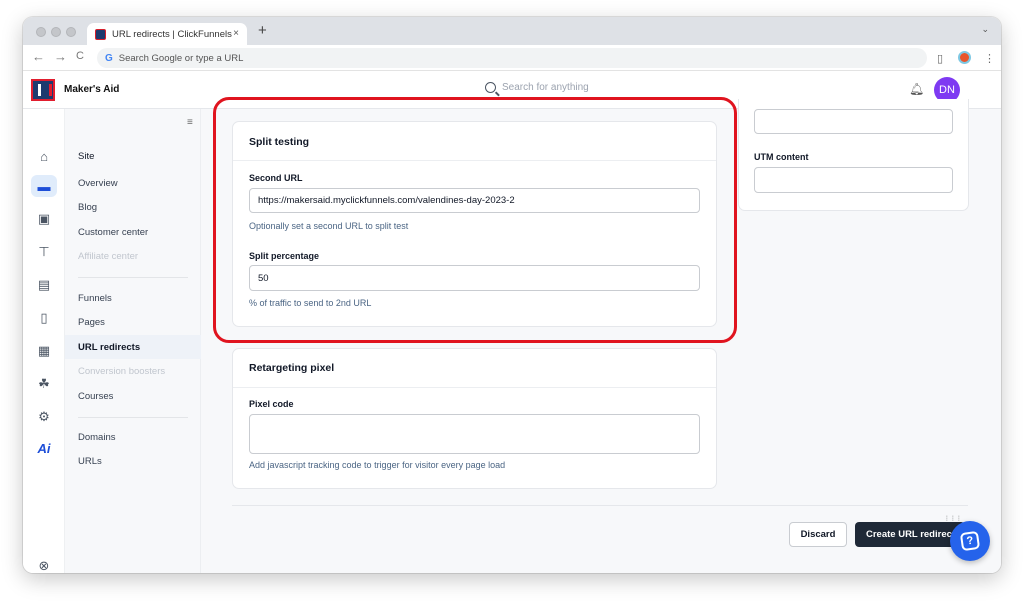  I want to click on window-close-dot, so click(41, 32).